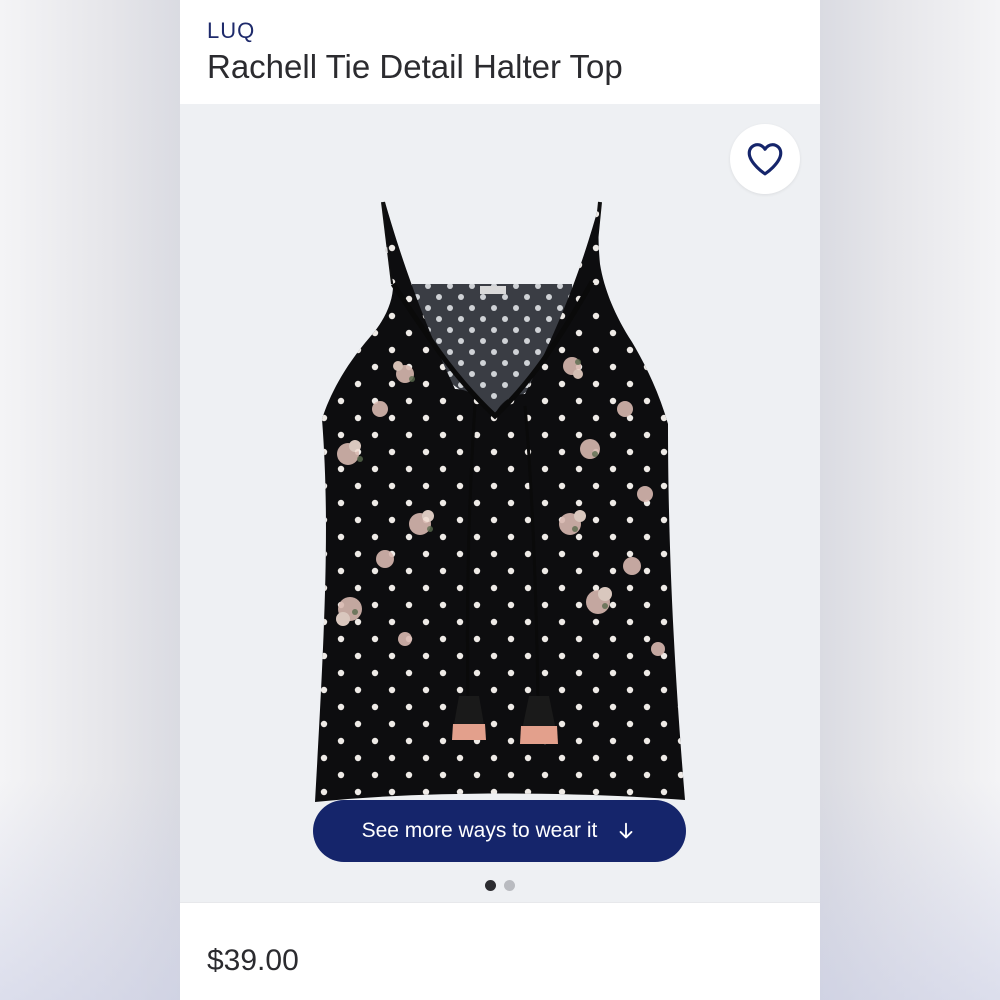 The width and height of the screenshot is (1000, 1000). What do you see at coordinates (626, 830) in the screenshot?
I see `arrow-down-icon` at bounding box center [626, 830].